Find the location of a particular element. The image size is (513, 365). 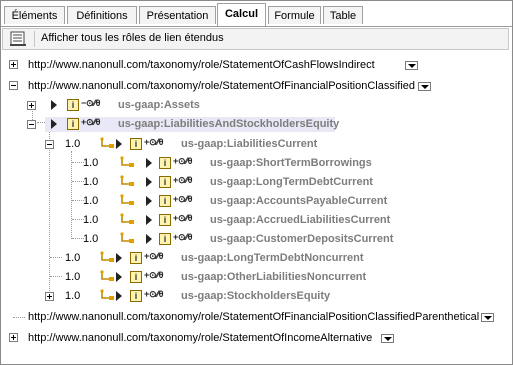

concept-name: us-gaap:LongTermDebtCurrent is located at coordinates (291, 182).